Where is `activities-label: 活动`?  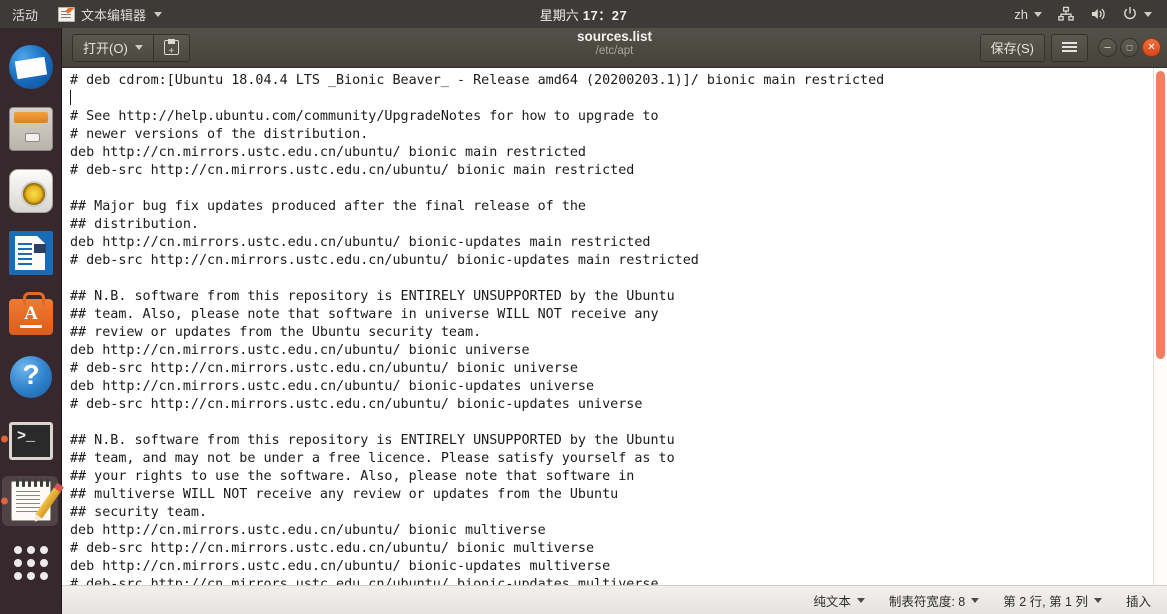 activities-label: 活动 is located at coordinates (25, 15).